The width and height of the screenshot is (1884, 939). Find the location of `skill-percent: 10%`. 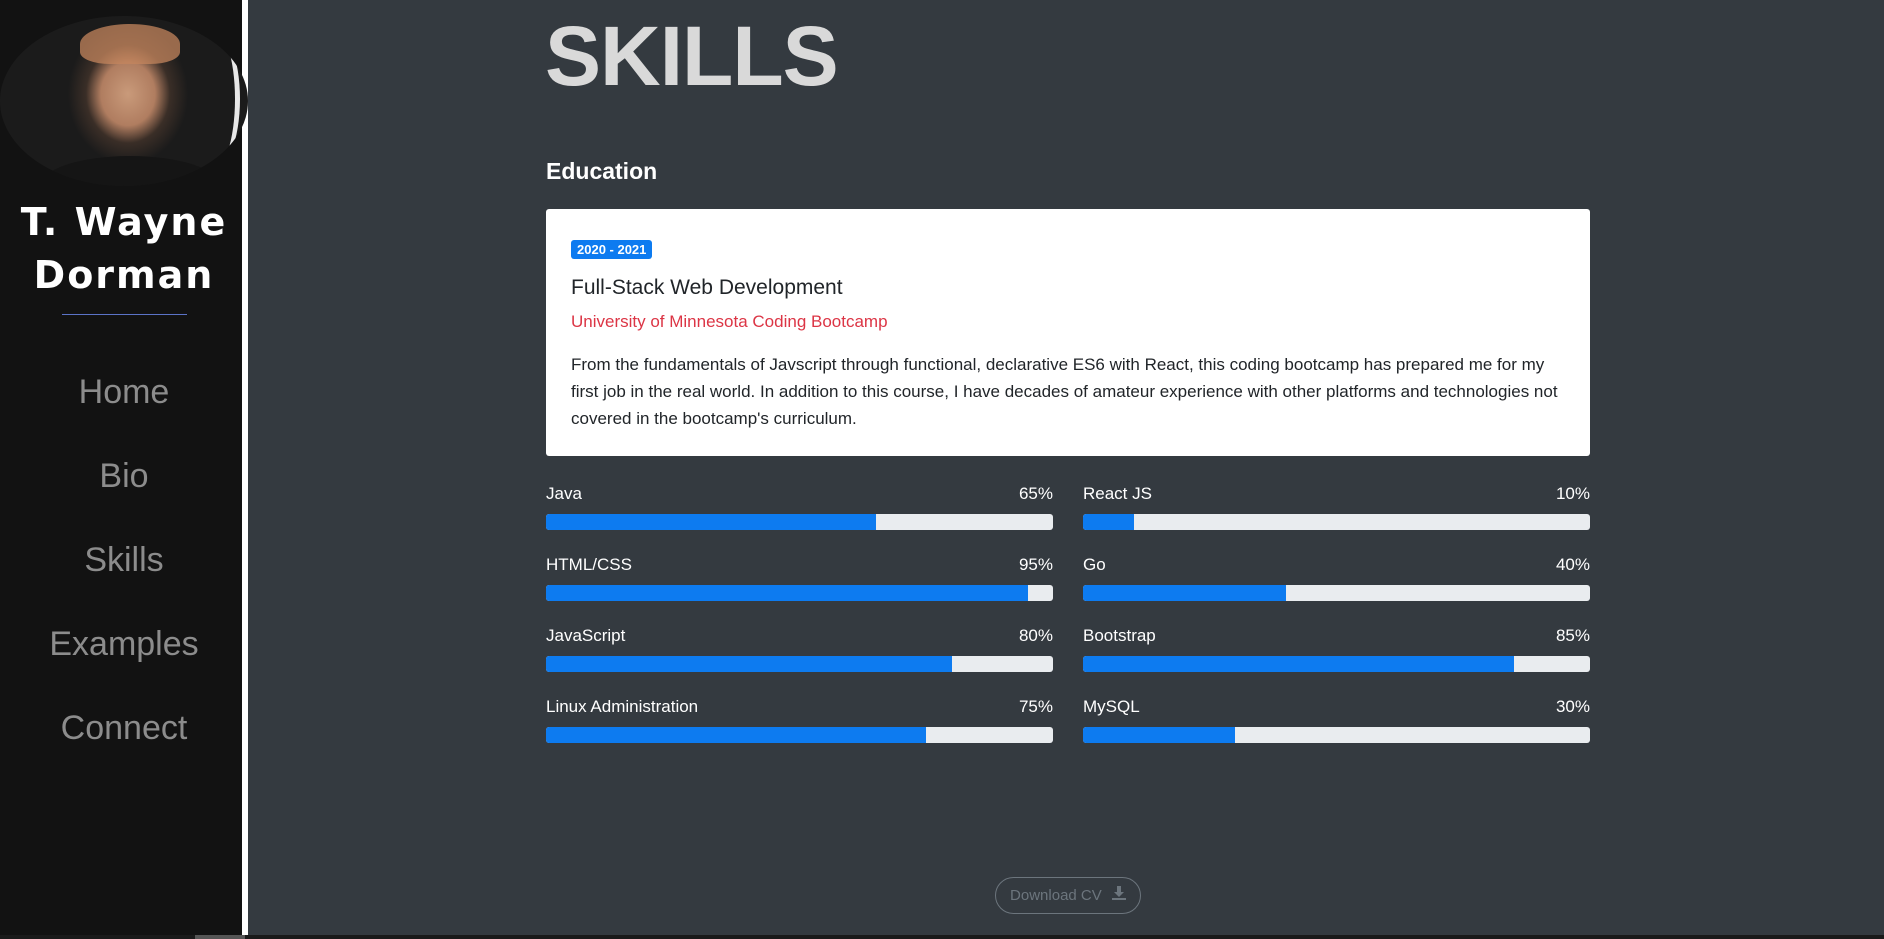

skill-percent: 10% is located at coordinates (1572, 493).